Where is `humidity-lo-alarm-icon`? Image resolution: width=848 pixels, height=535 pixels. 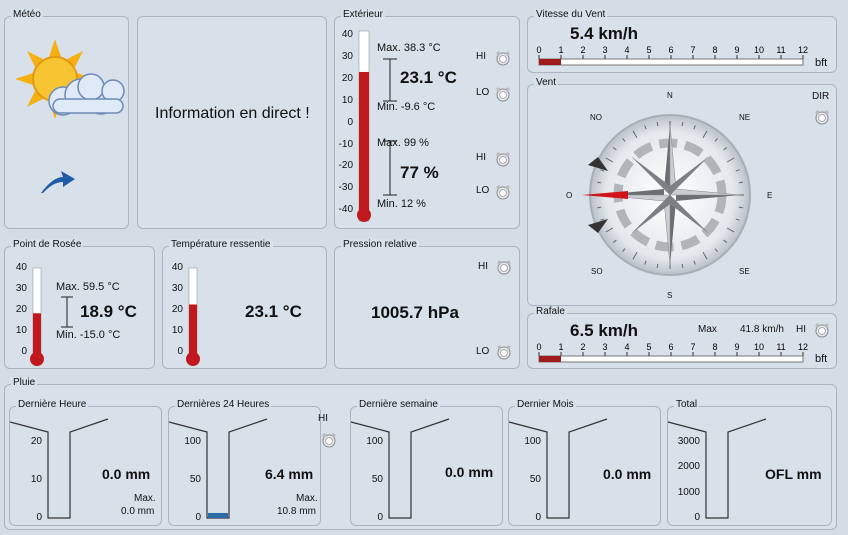 humidity-lo-alarm-icon is located at coordinates (503, 192).